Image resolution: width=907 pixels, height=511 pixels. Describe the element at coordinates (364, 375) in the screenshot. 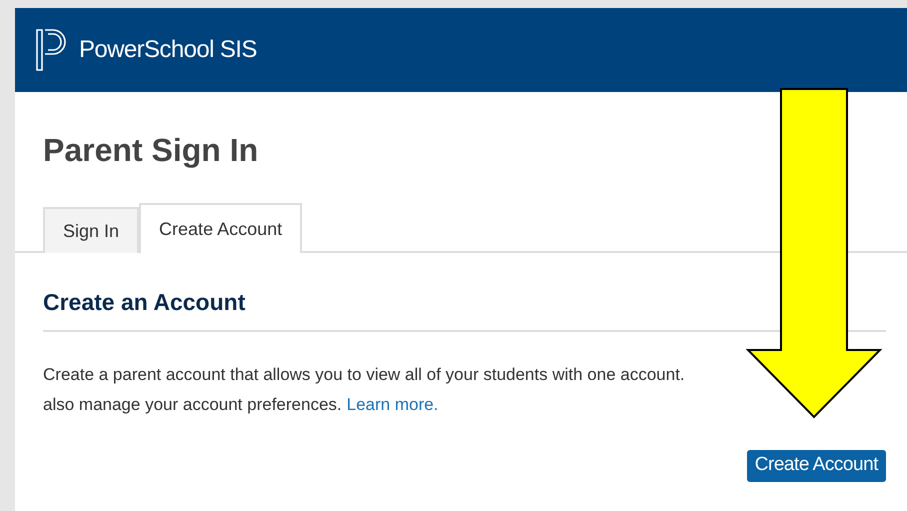

I see `description-text: Create a parent account that allows you to view all of your students with one account.` at that location.